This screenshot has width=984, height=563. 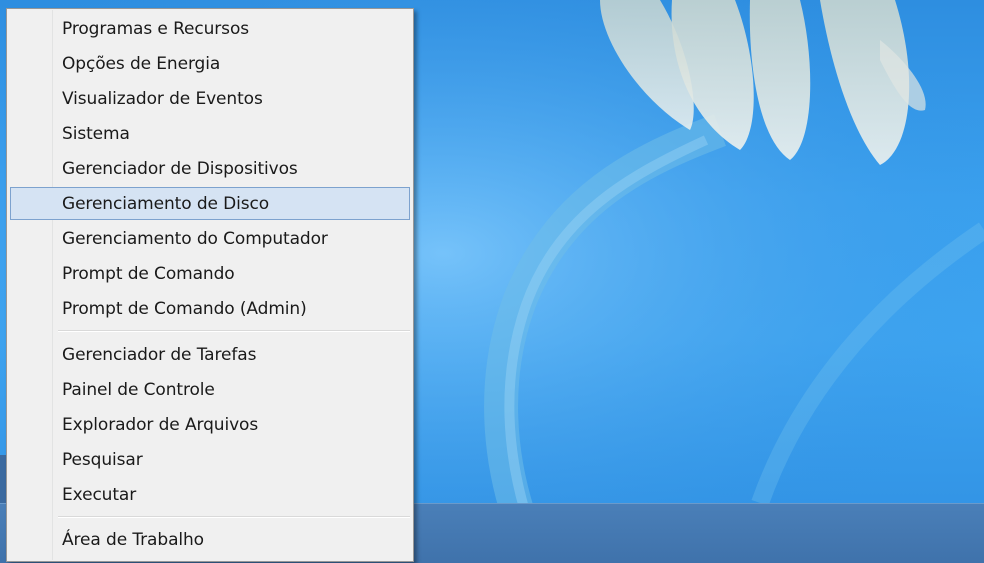 I want to click on menu-item-label: Pesquisar, so click(x=102, y=460).